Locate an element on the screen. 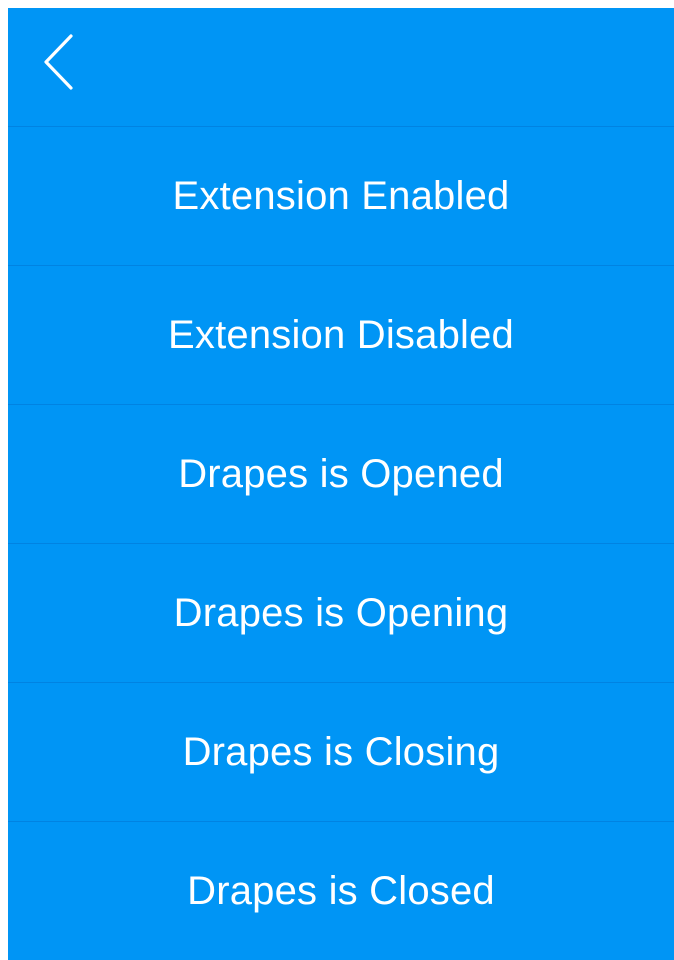 This screenshot has height=960, width=674. header-bar is located at coordinates (341, 67).